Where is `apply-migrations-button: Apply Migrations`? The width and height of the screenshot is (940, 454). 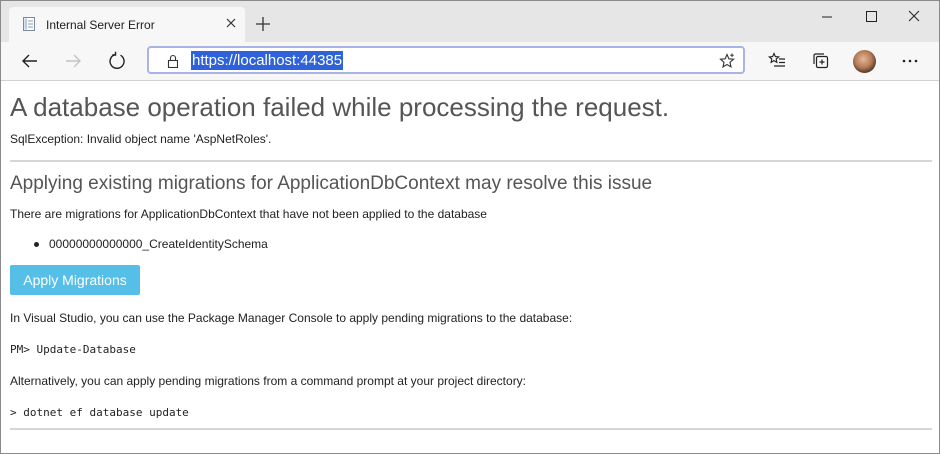
apply-migrations-button: Apply Migrations is located at coordinates (75, 280).